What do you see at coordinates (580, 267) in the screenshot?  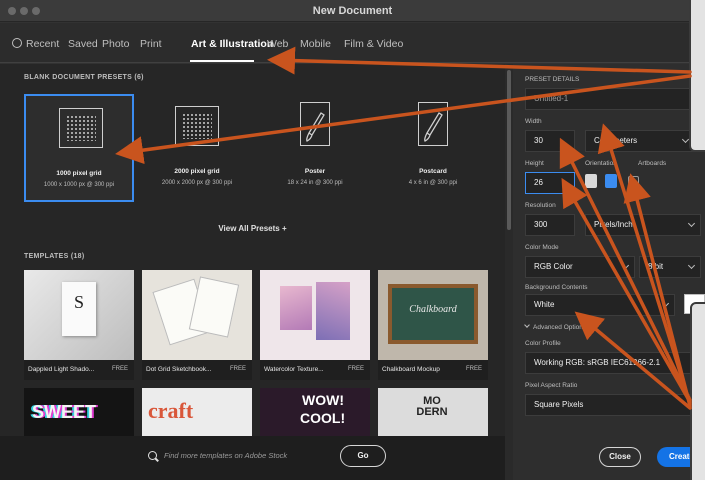 I see `color-mode-select: RGB Color` at bounding box center [580, 267].